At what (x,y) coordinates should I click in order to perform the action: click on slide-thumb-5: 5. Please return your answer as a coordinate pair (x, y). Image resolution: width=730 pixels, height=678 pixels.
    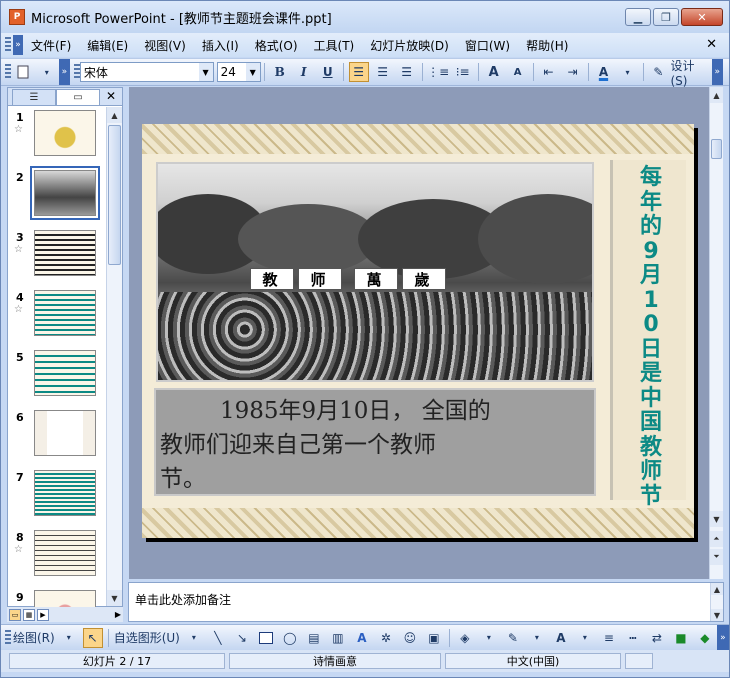
    Looking at the image, I should click on (57, 377).